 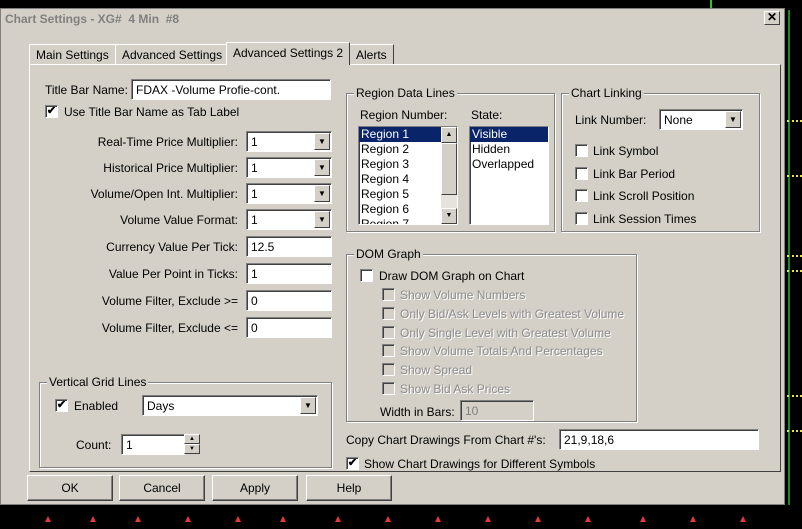 I want to click on volume-format-combo: 1 ▼, so click(x=289, y=219).